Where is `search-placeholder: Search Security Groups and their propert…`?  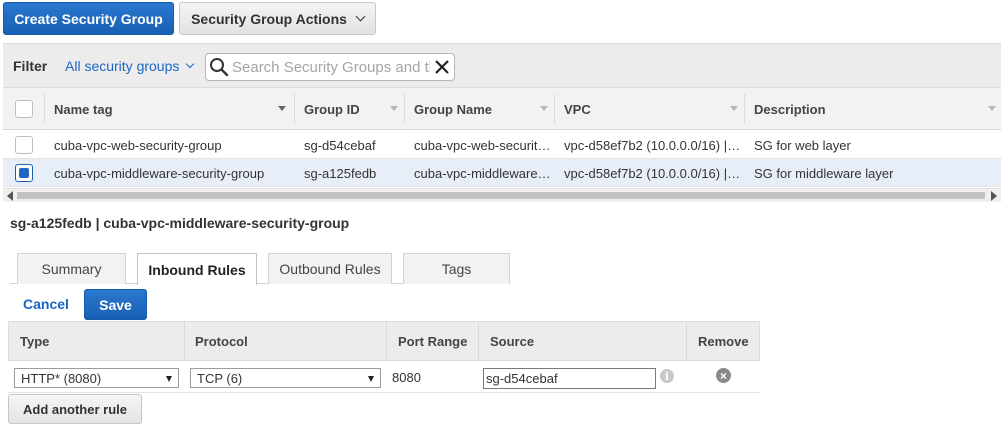
search-placeholder: Search Security Groups and their propert… is located at coordinates (331, 67).